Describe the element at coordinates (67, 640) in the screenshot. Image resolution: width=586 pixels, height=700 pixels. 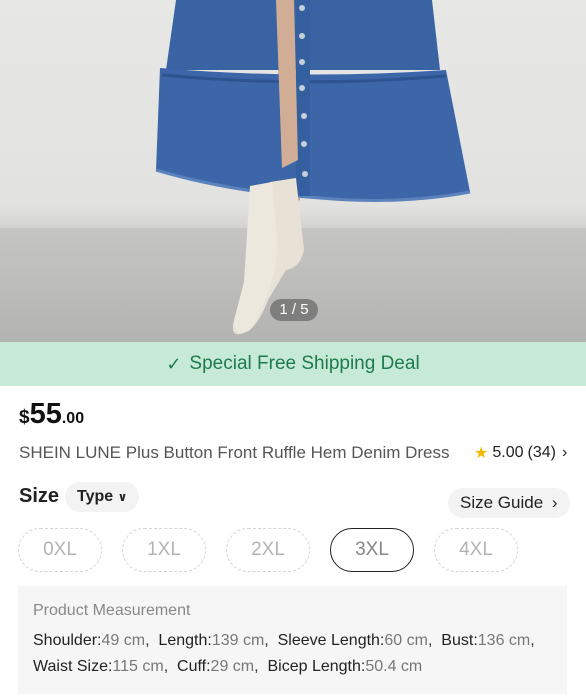
I see `measurement-key: Shoulder:` at that location.